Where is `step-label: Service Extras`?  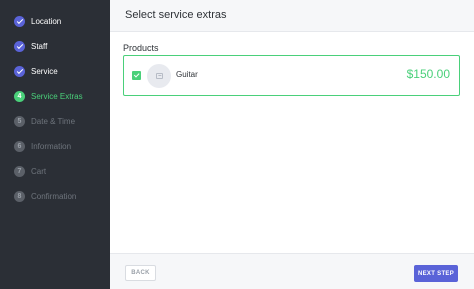
step-label: Service Extras is located at coordinates (57, 96).